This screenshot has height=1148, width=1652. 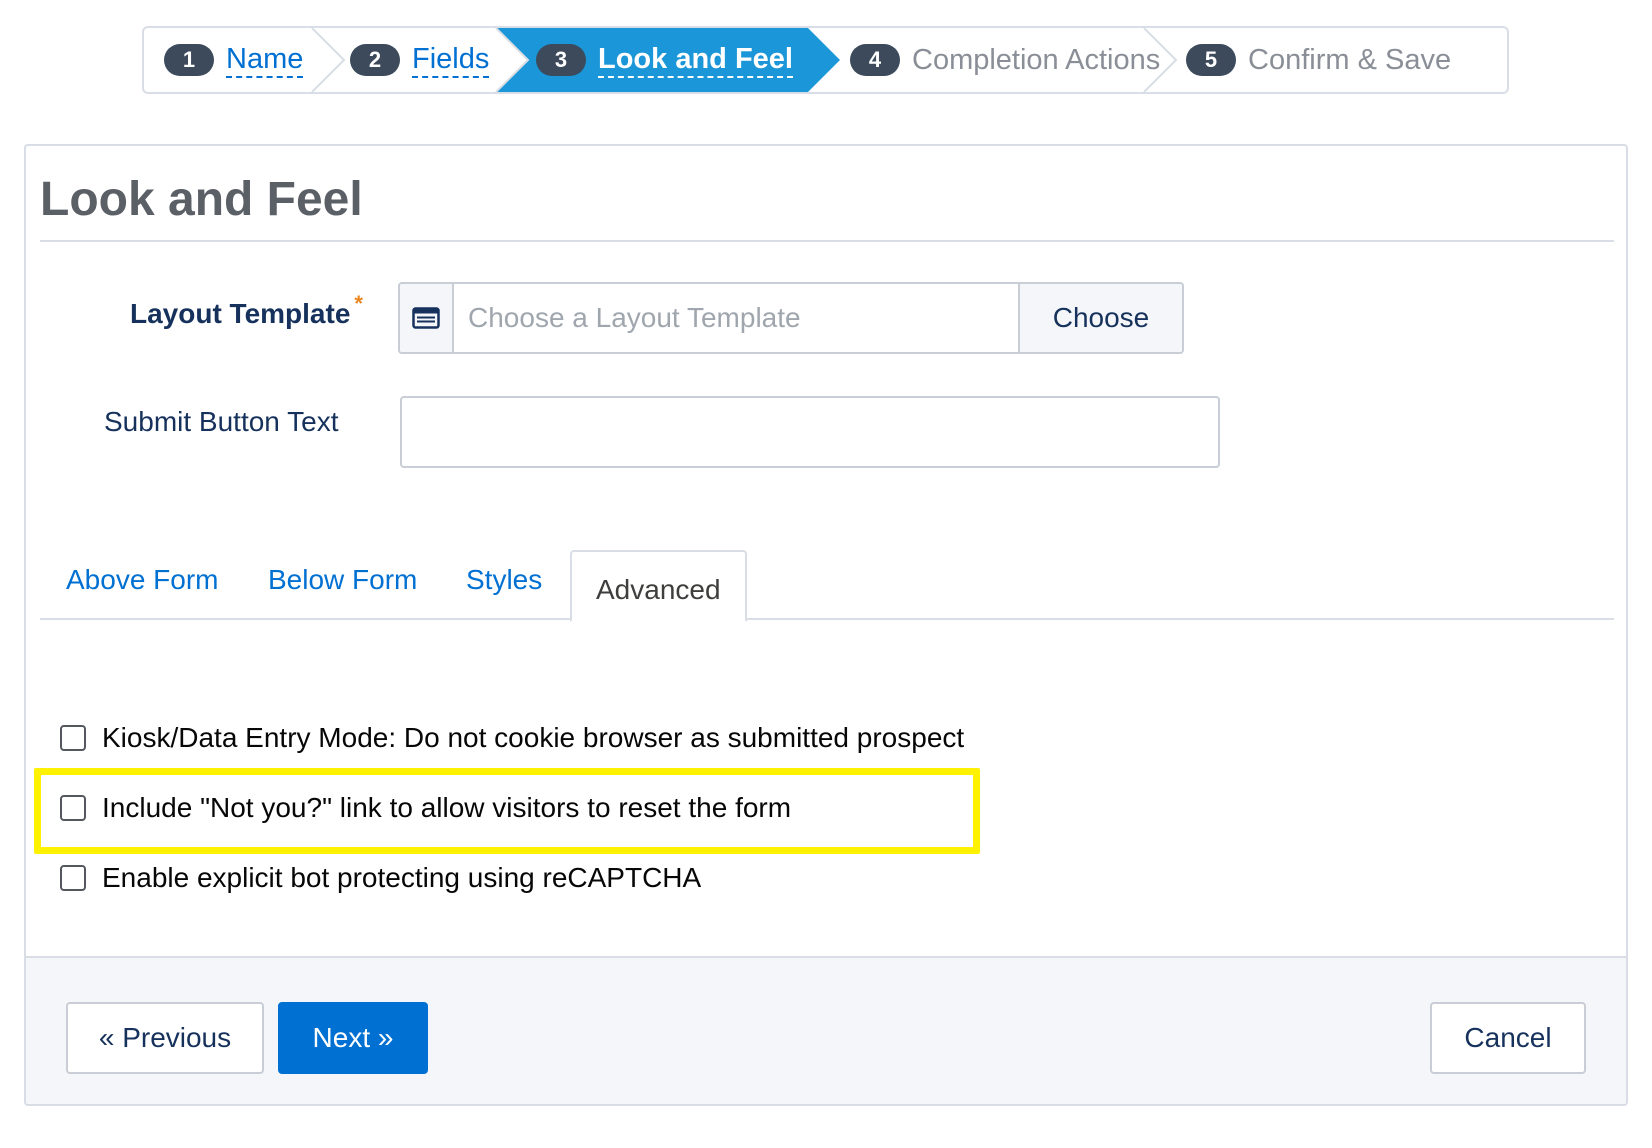 I want to click on layout-template-input: Choose a Layout Template, so click(x=736, y=318).